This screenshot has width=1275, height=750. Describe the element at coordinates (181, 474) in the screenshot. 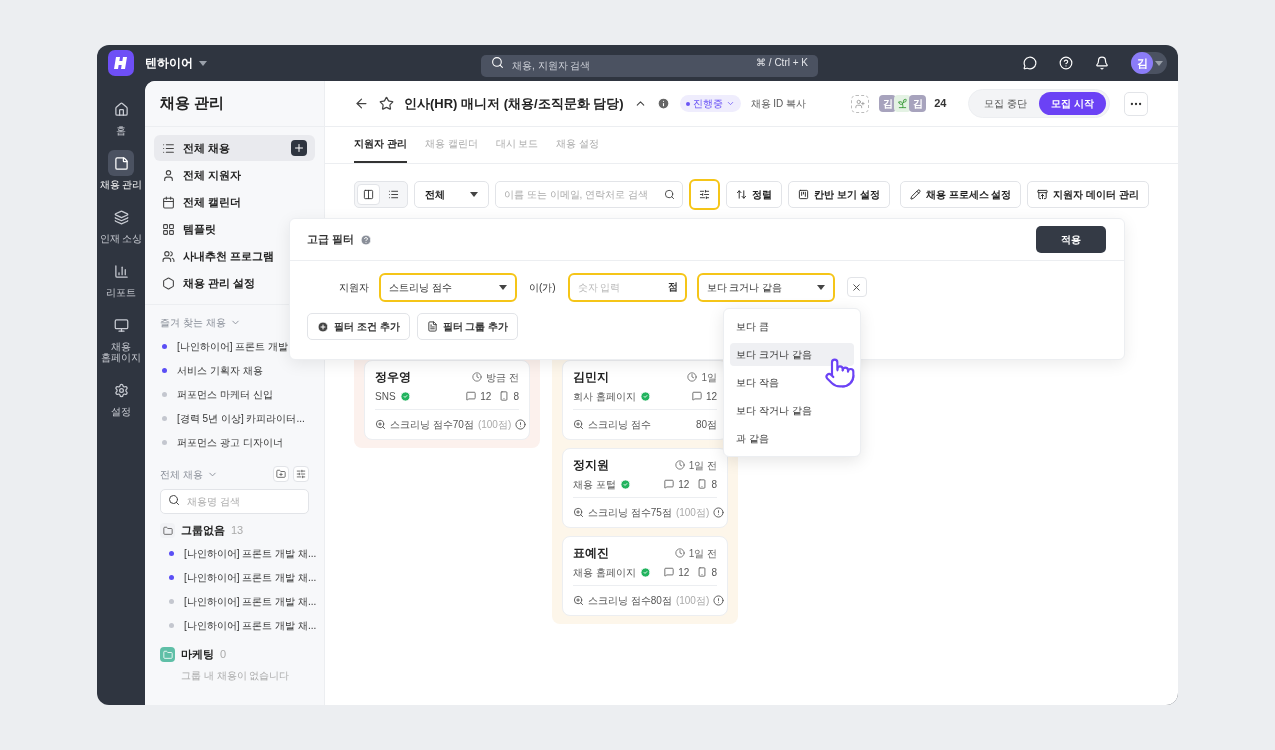

I see `section-heading: 전체 채용` at that location.